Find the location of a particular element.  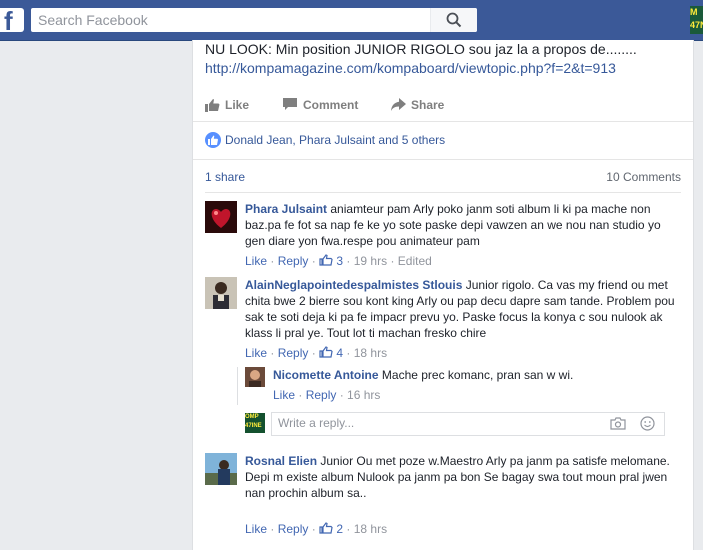

like-label: Like is located at coordinates (237, 105).